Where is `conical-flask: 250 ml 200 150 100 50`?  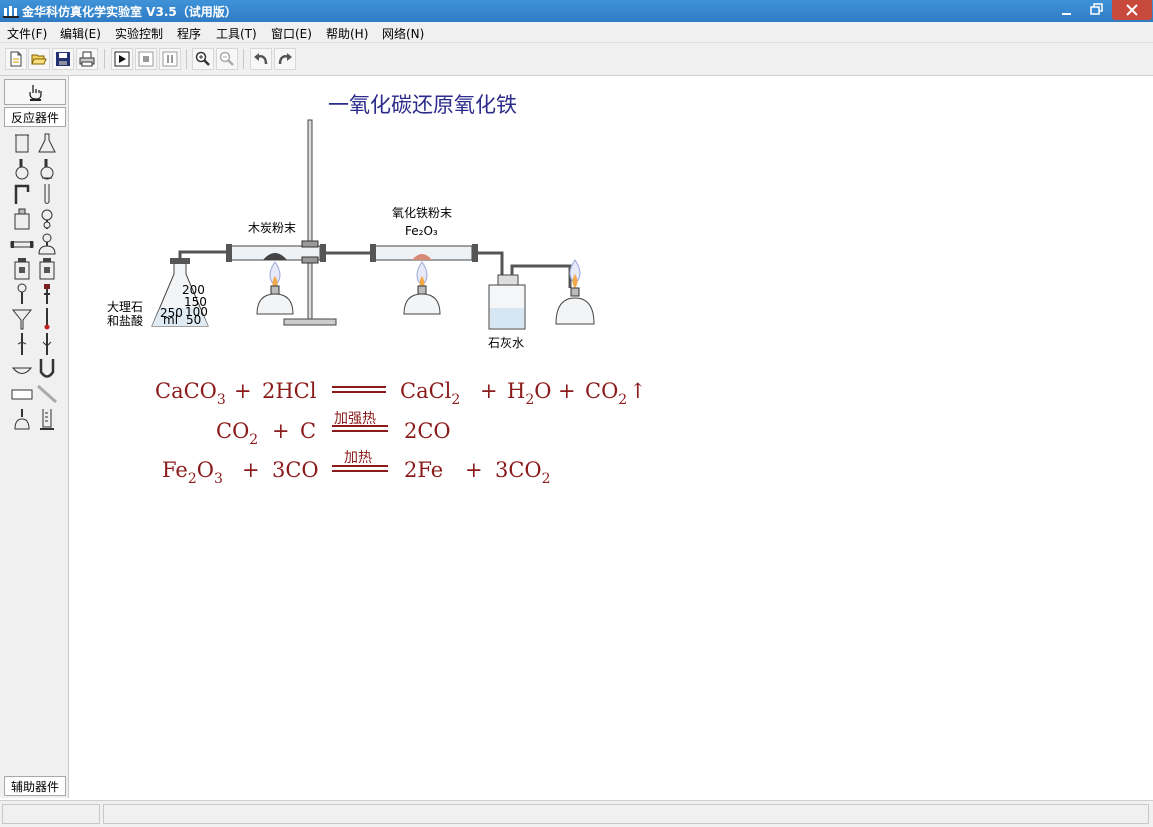 conical-flask: 250 ml 200 150 100 50 is located at coordinates (180, 292).